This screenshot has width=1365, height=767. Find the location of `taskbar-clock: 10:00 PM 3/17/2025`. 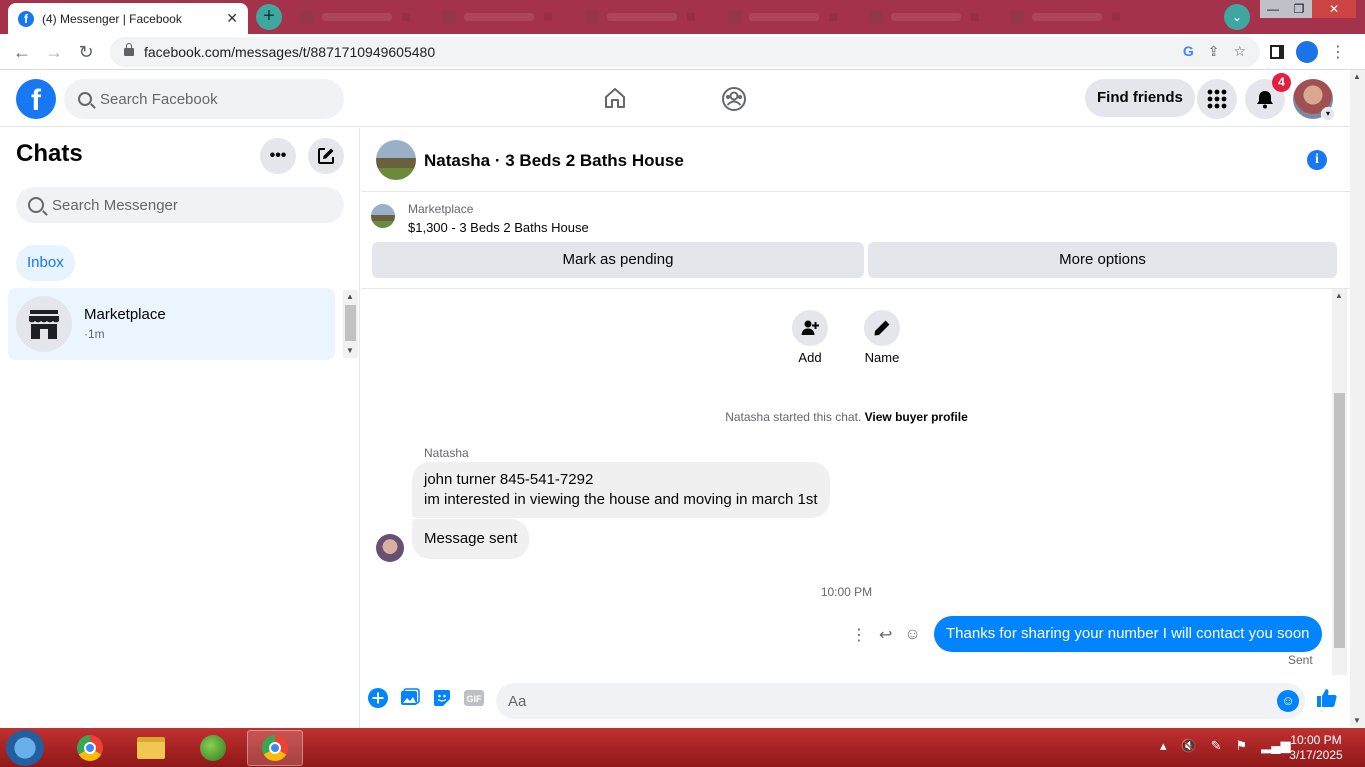

taskbar-clock: 10:00 PM 3/17/2025 is located at coordinates (1316, 748).